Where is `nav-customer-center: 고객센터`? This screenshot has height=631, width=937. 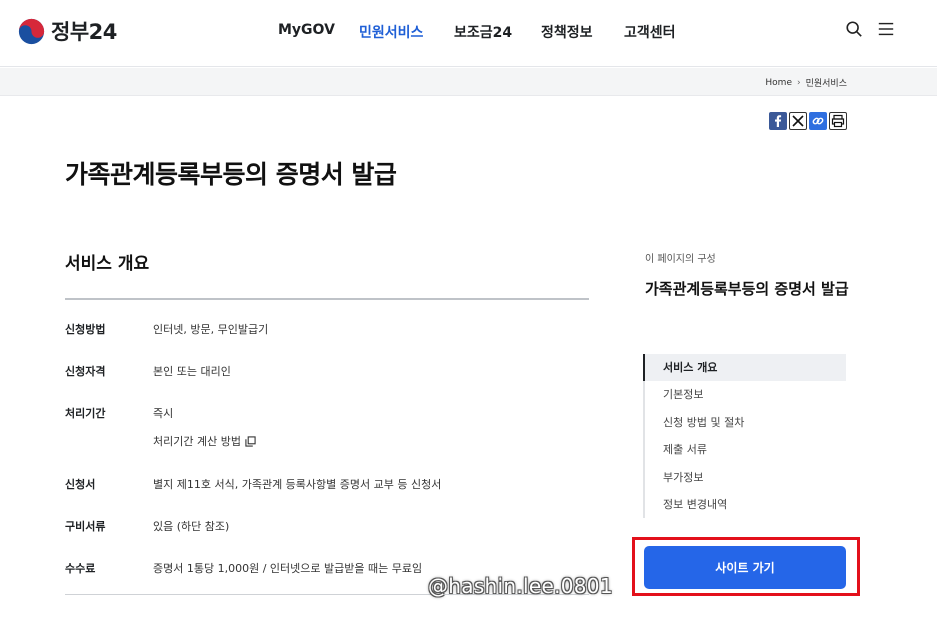 nav-customer-center: 고객센터 is located at coordinates (650, 32).